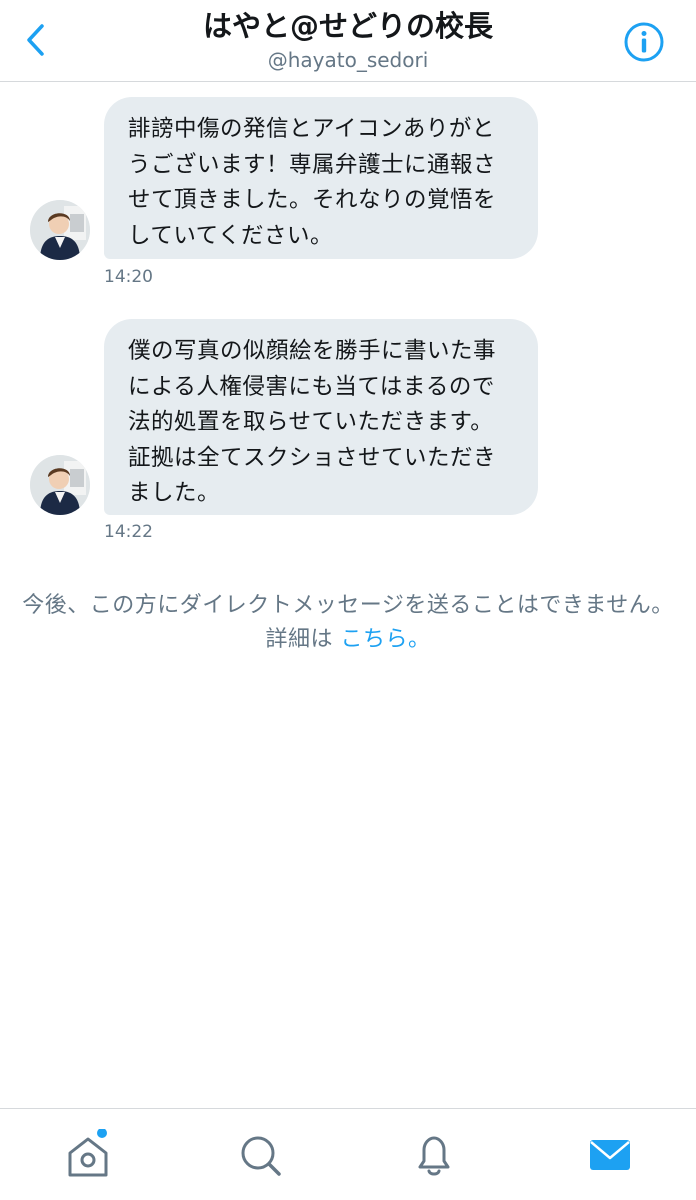 This screenshot has height=1200, width=696. I want to click on tab-notifications, so click(434, 1155).